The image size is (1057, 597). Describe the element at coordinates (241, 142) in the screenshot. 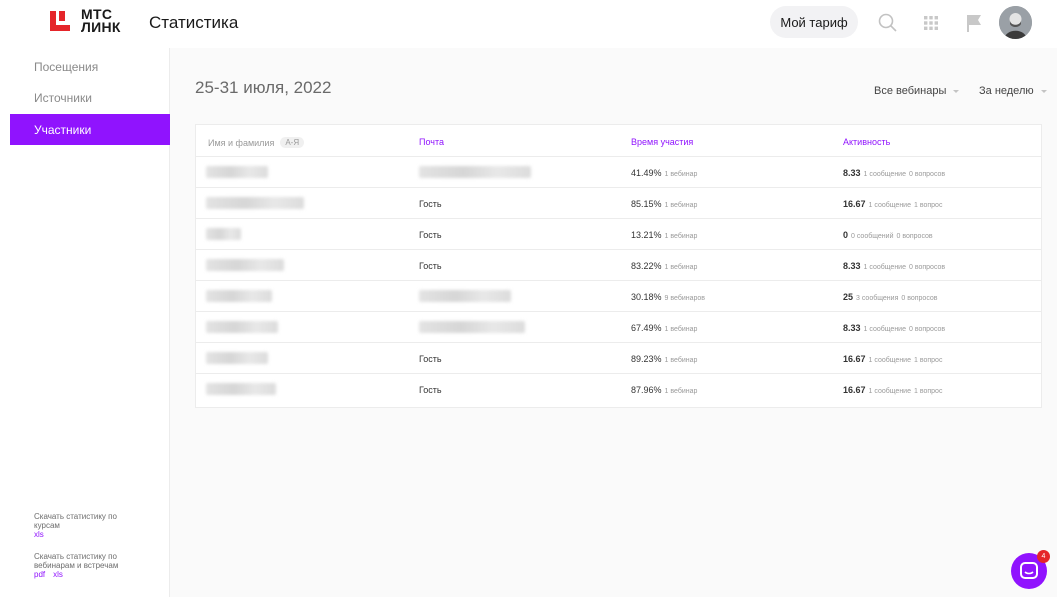

I see `column-name-label: Имя и фамилия` at that location.